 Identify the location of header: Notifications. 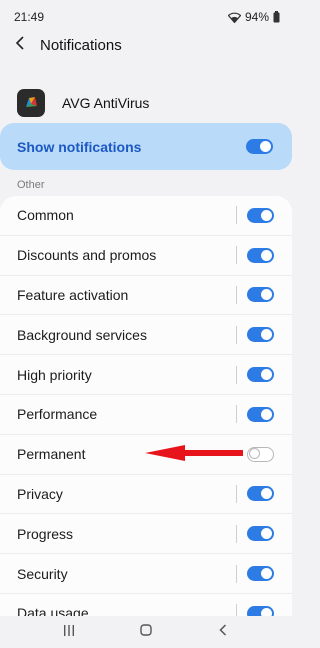
(146, 45).